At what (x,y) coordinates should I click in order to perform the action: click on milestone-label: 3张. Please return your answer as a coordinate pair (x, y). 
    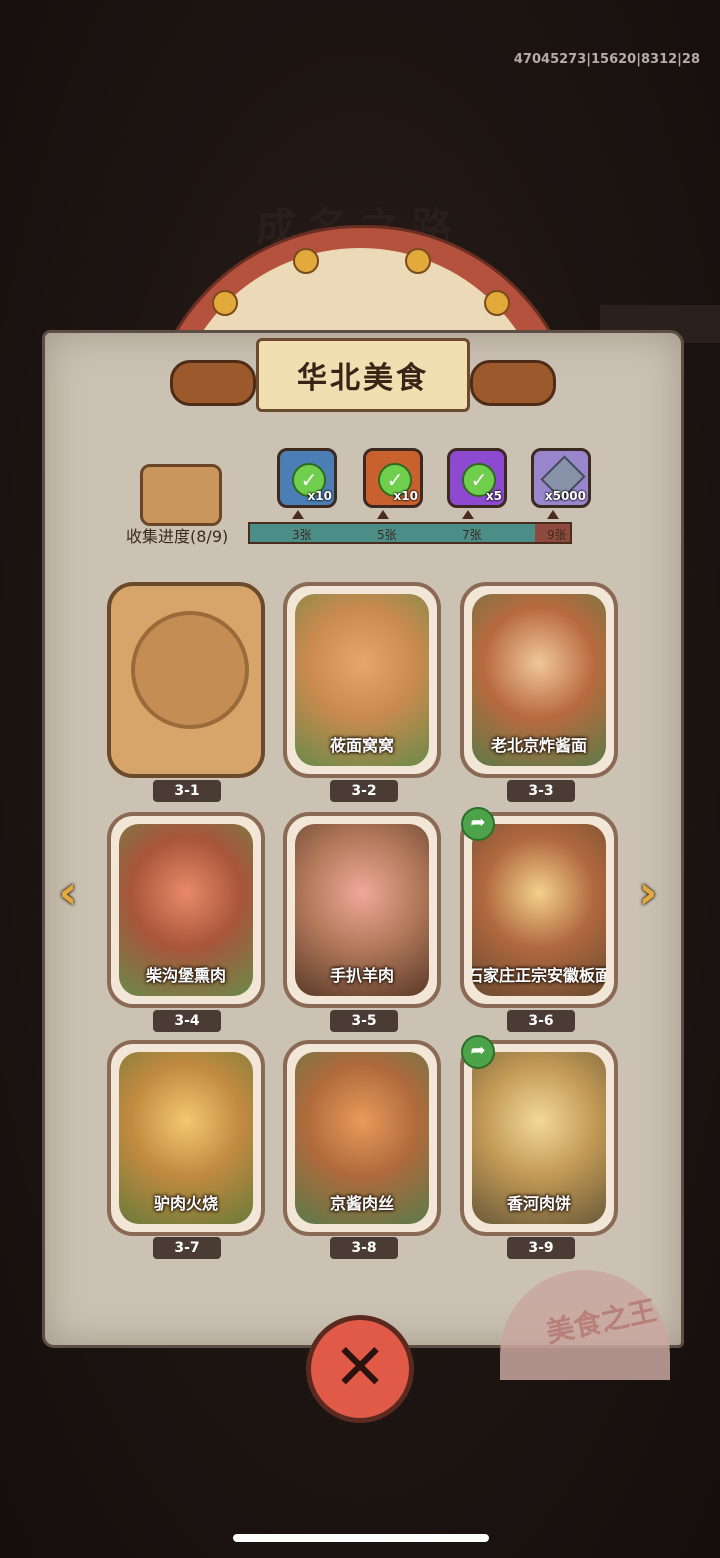
    Looking at the image, I should click on (302, 535).